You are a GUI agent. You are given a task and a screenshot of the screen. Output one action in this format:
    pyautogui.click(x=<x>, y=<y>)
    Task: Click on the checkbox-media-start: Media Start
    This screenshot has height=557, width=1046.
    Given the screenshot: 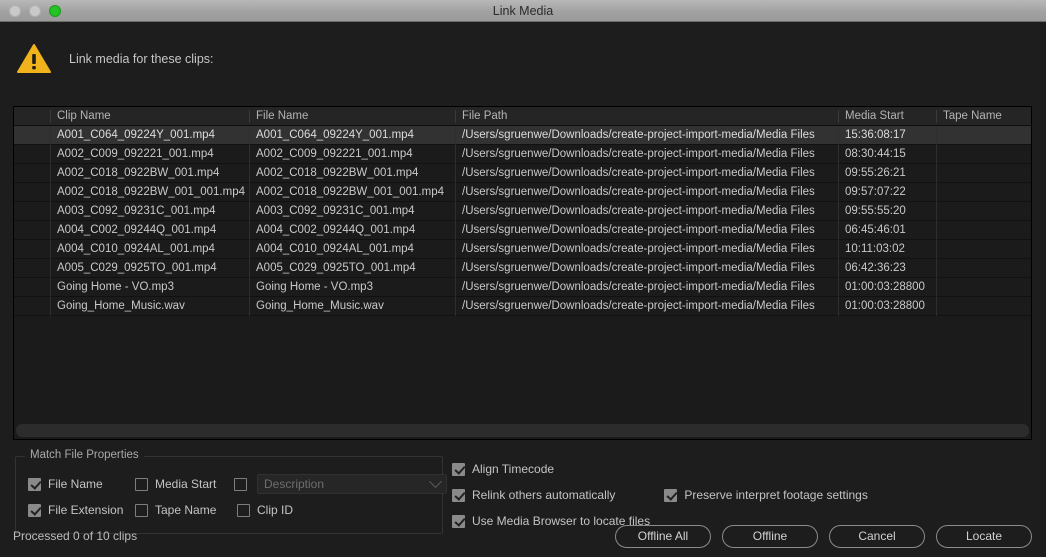 What is the action you would take?
    pyautogui.click(x=184, y=484)
    